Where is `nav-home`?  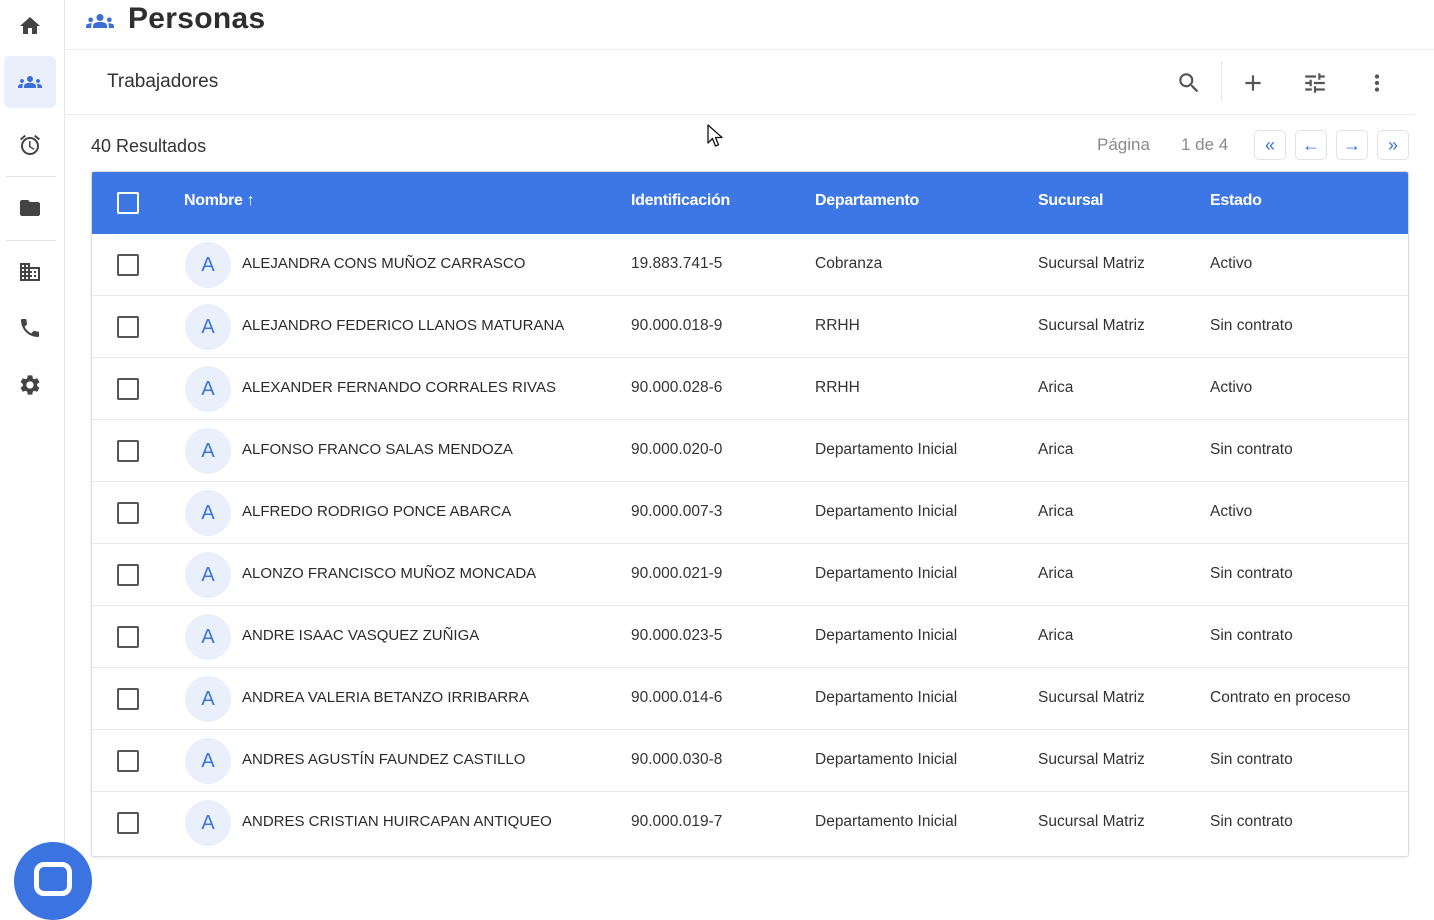 nav-home is located at coordinates (30, 26).